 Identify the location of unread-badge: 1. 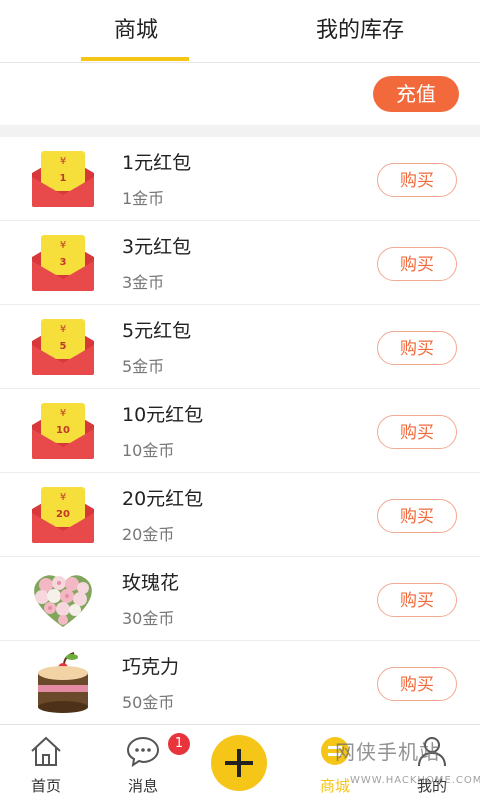
(179, 744).